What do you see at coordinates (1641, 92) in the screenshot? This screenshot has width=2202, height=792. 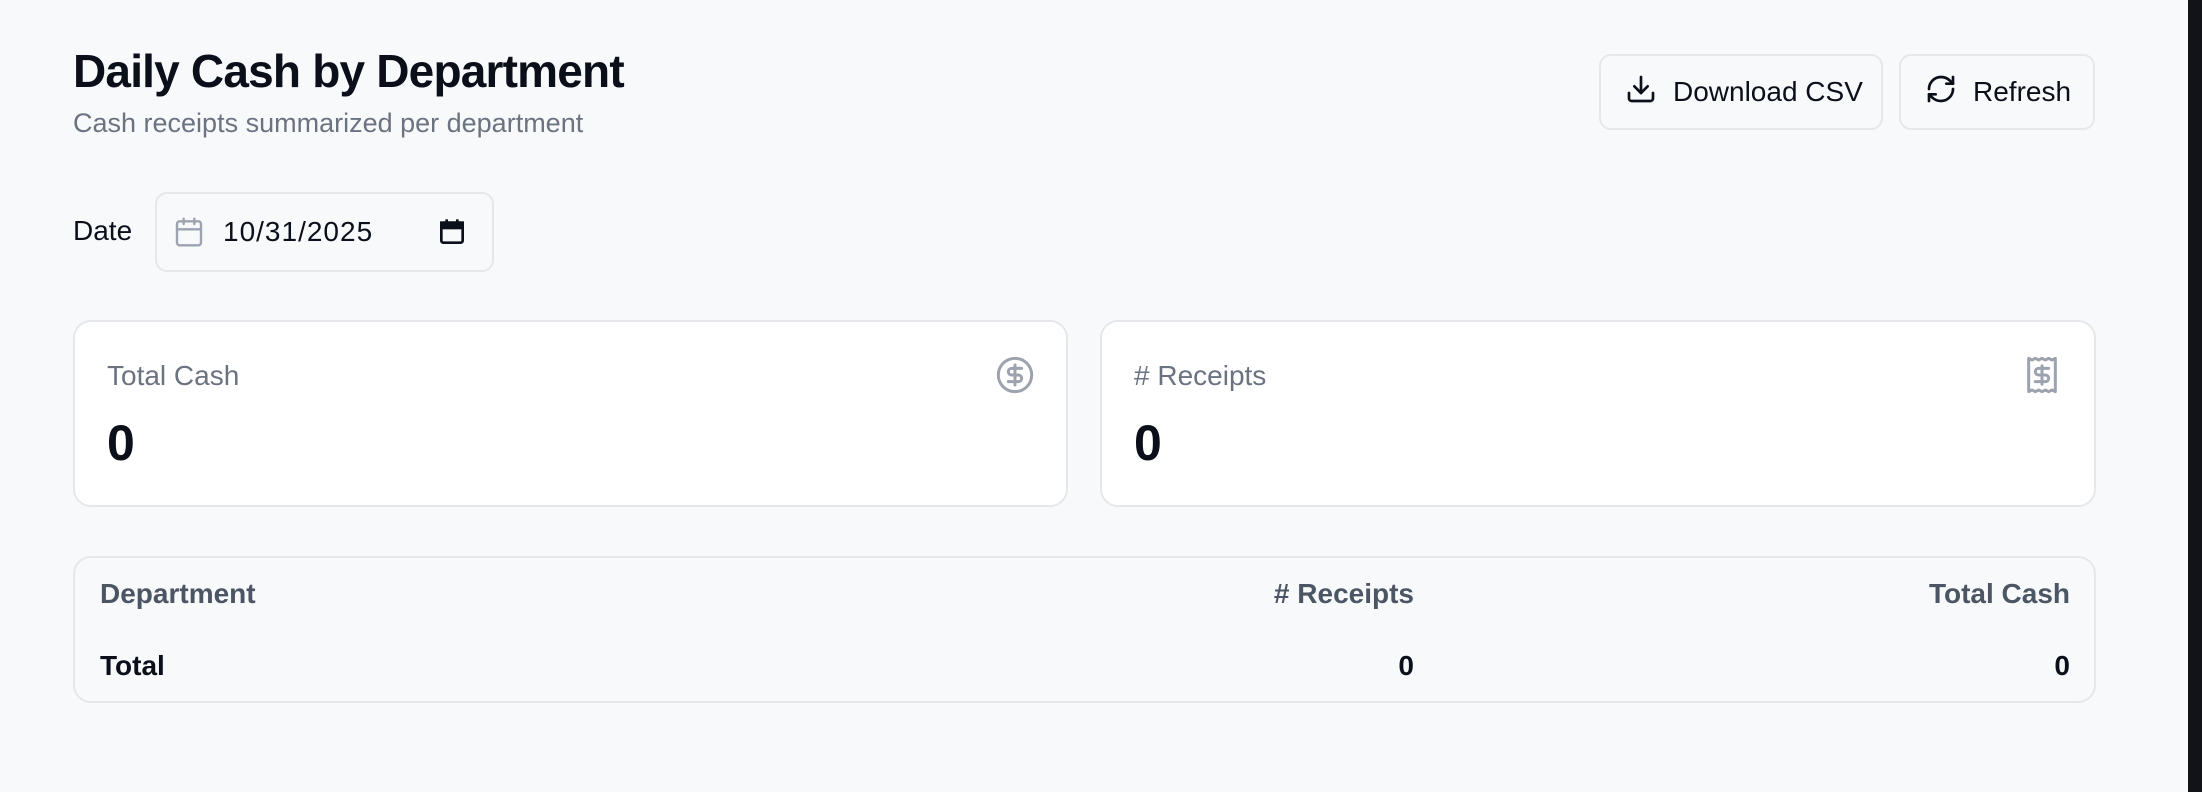 I see `download-icon` at bounding box center [1641, 92].